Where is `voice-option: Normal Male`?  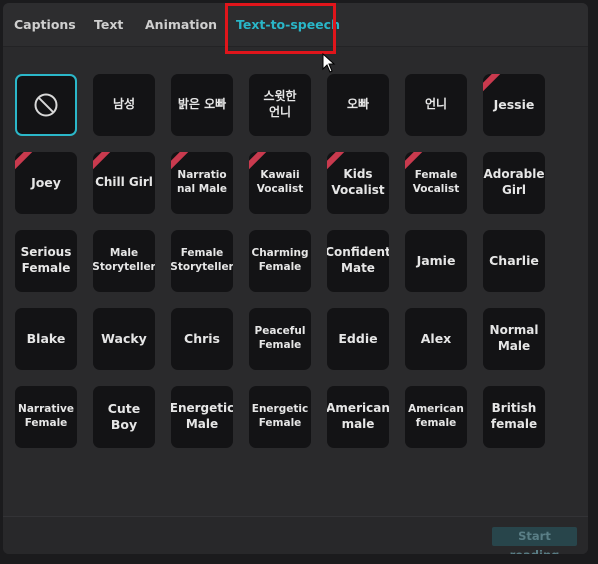
voice-option: Normal Male is located at coordinates (514, 339).